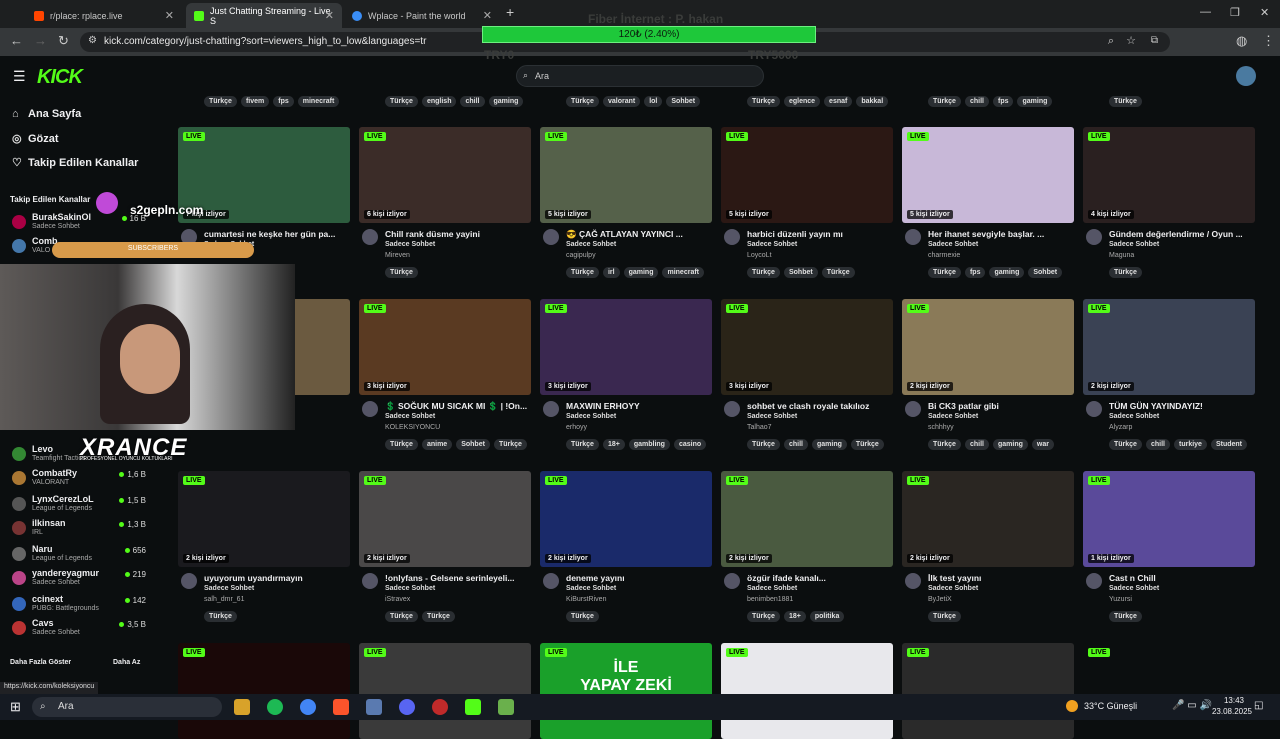 This screenshot has height=739, width=1280. Describe the element at coordinates (872, 101) in the screenshot. I see `tag-chip: bakkal` at that location.